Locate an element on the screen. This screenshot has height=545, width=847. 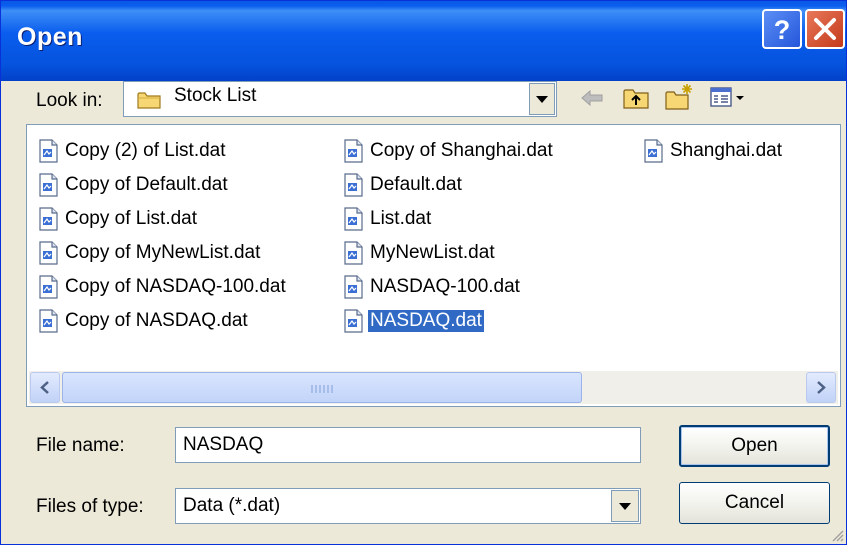
file-item: Copy of List.dat is located at coordinates (117, 219).